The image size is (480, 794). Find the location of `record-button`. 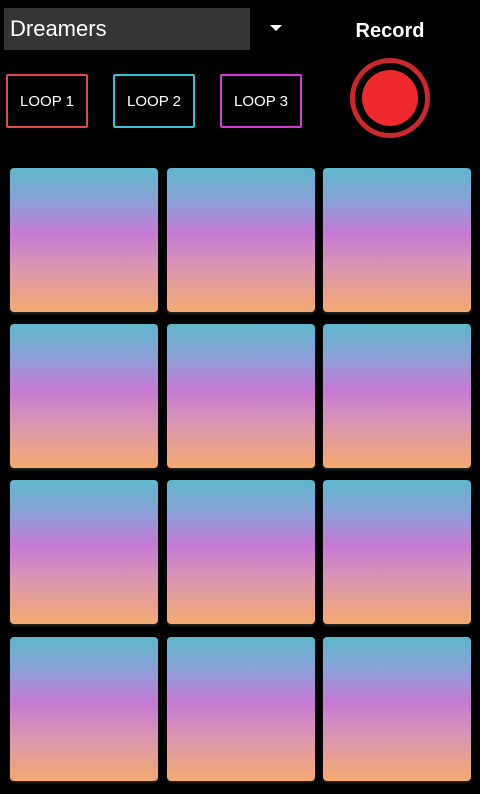

record-button is located at coordinates (390, 98).